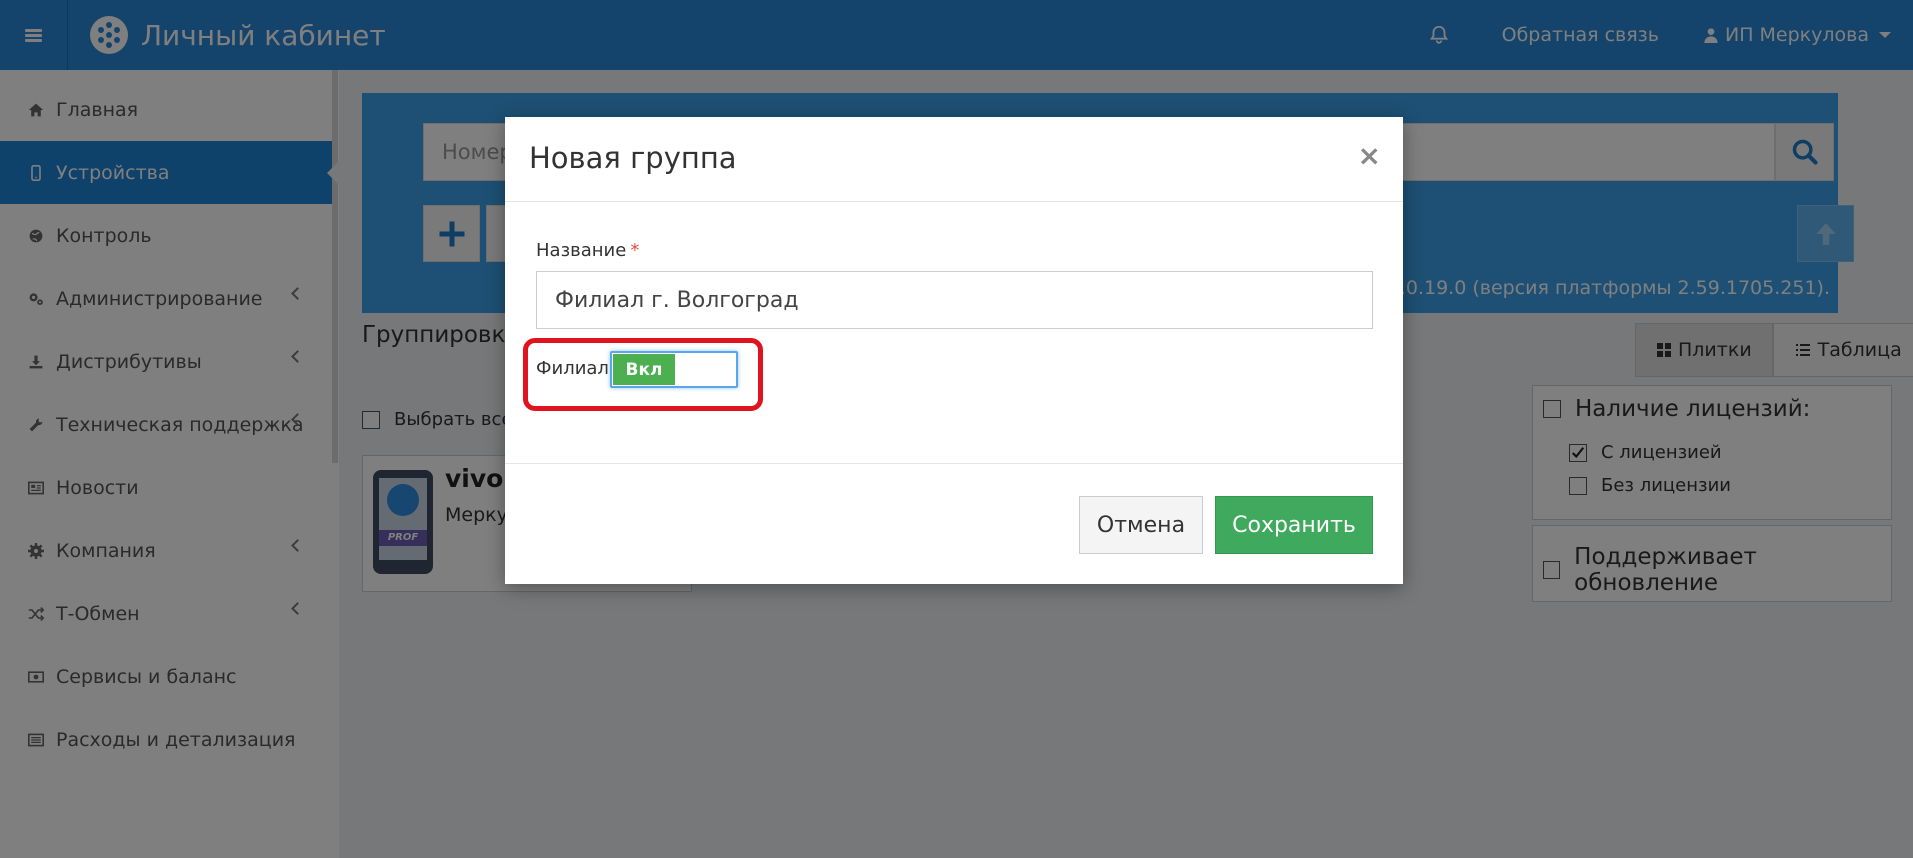 This screenshot has width=1913, height=858. I want to click on group-name-input: Филиал г. Волгоград, so click(954, 300).